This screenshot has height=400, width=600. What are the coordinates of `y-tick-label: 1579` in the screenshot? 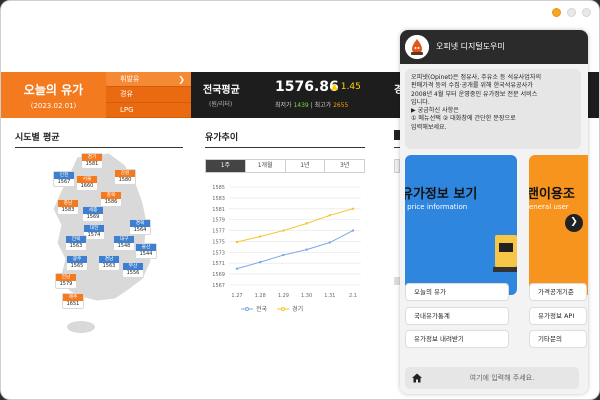 It's located at (218, 221).